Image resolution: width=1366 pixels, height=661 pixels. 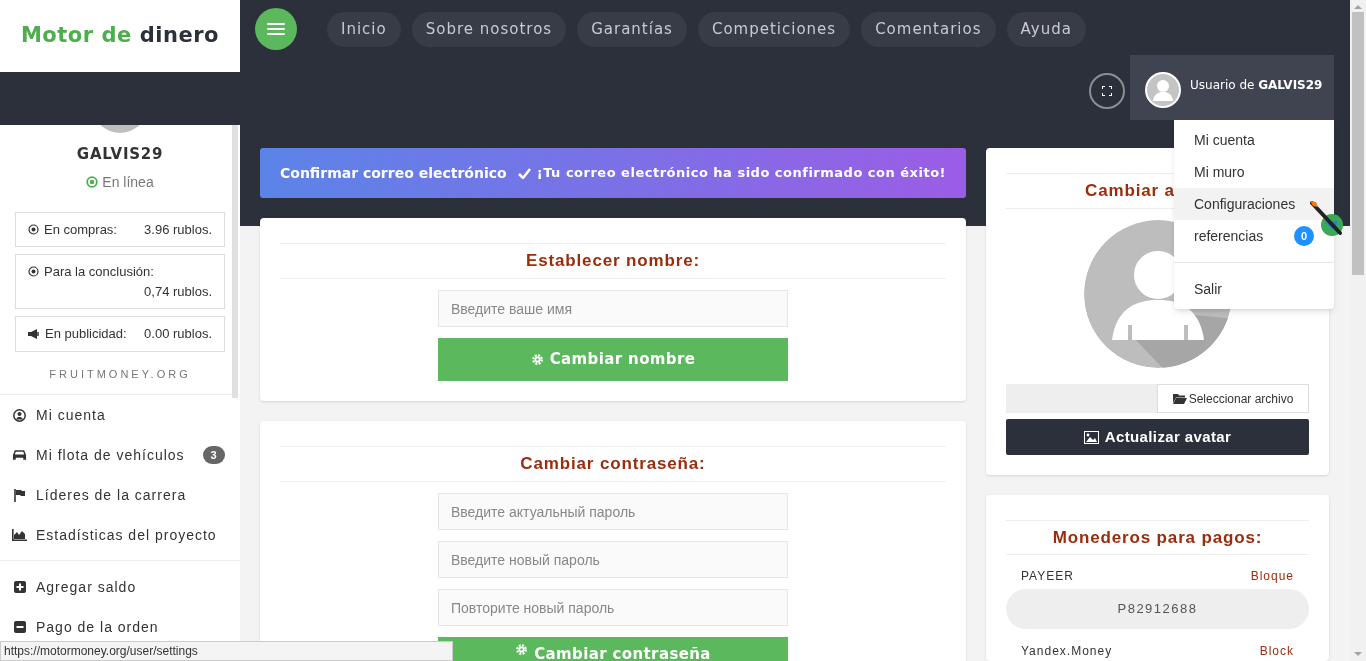 I want to click on select-file-button: Seleccionar archivo, so click(x=1233, y=398).